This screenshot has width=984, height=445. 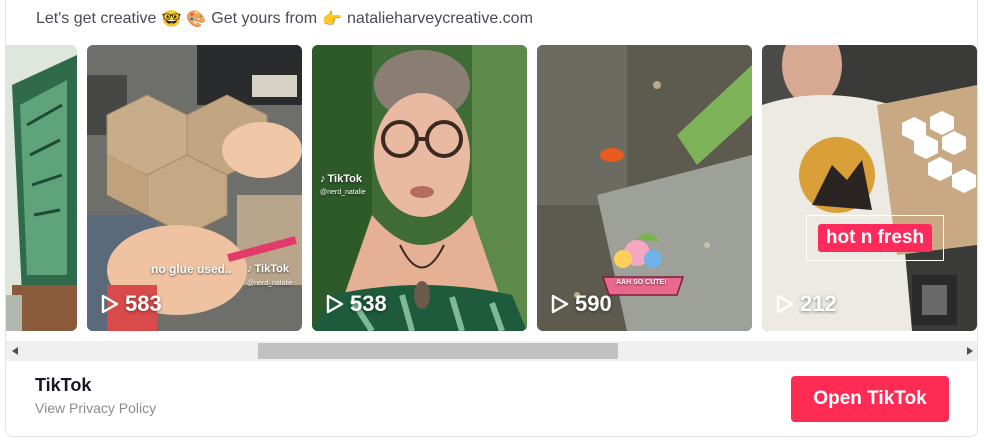 I want to click on scroll-left-button, so click(x=15, y=351).